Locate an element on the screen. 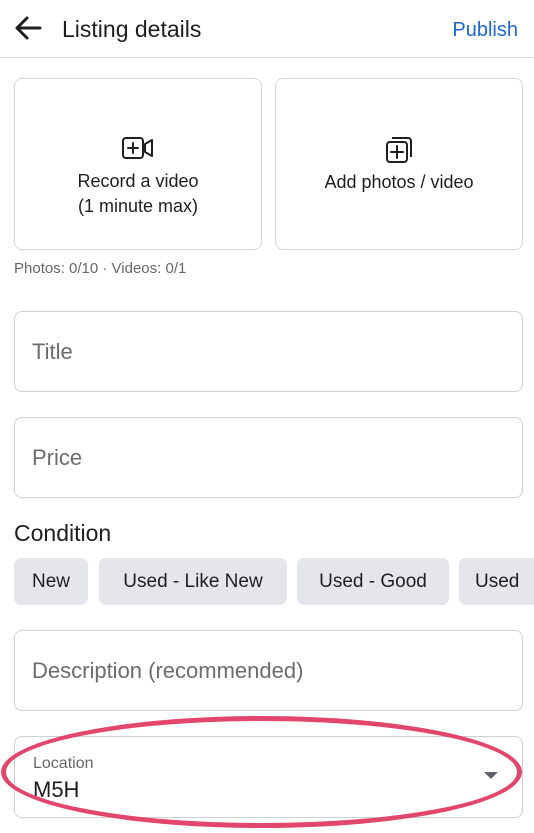 The height and width of the screenshot is (833, 534). condition-chip-used-like-new: Used - Like New is located at coordinates (193, 581).